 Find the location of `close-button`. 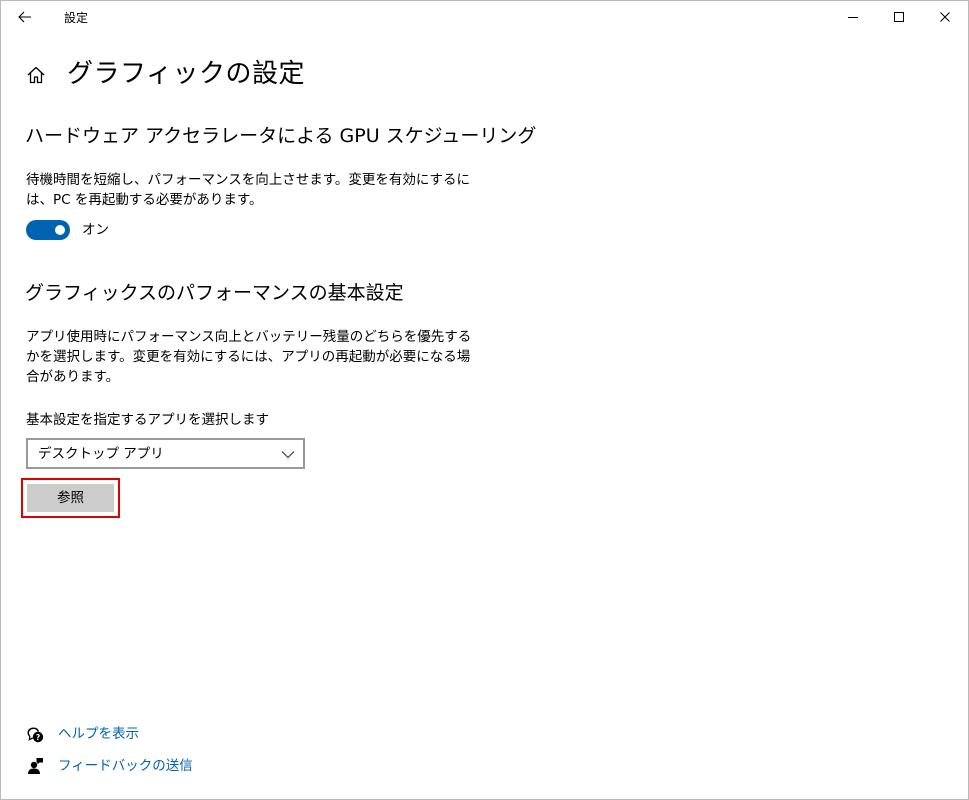

close-button is located at coordinates (945, 17).